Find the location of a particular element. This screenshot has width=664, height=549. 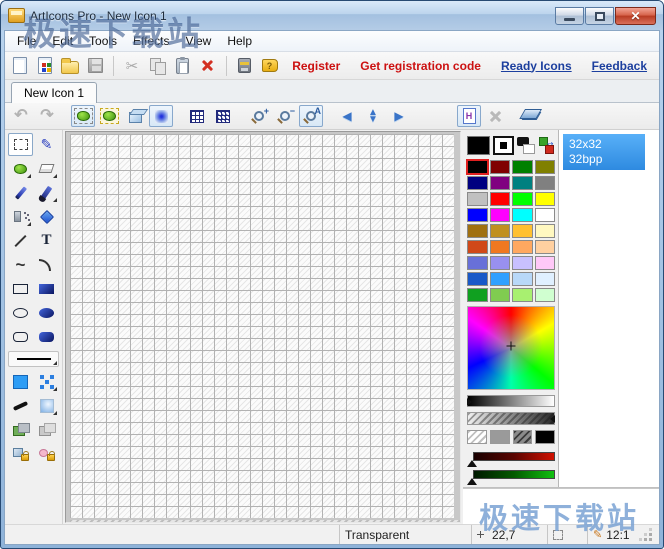

tool-rectangle is located at coordinates (20, 288).